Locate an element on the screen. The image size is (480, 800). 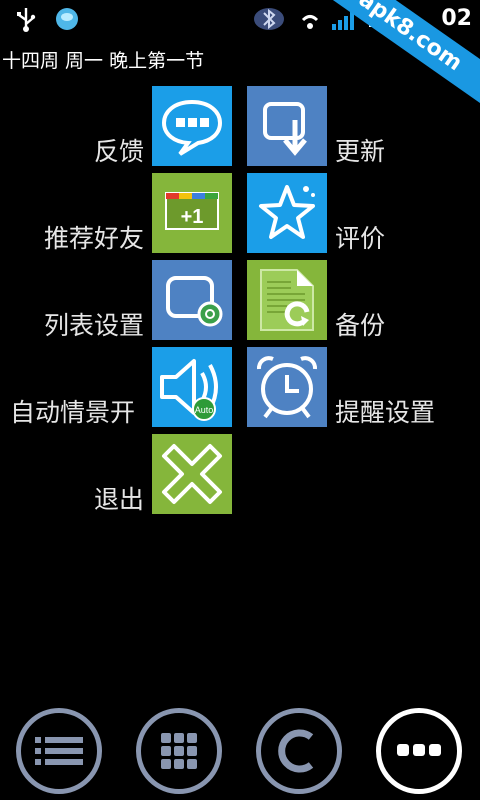
exit-button is located at coordinates (192, 474).